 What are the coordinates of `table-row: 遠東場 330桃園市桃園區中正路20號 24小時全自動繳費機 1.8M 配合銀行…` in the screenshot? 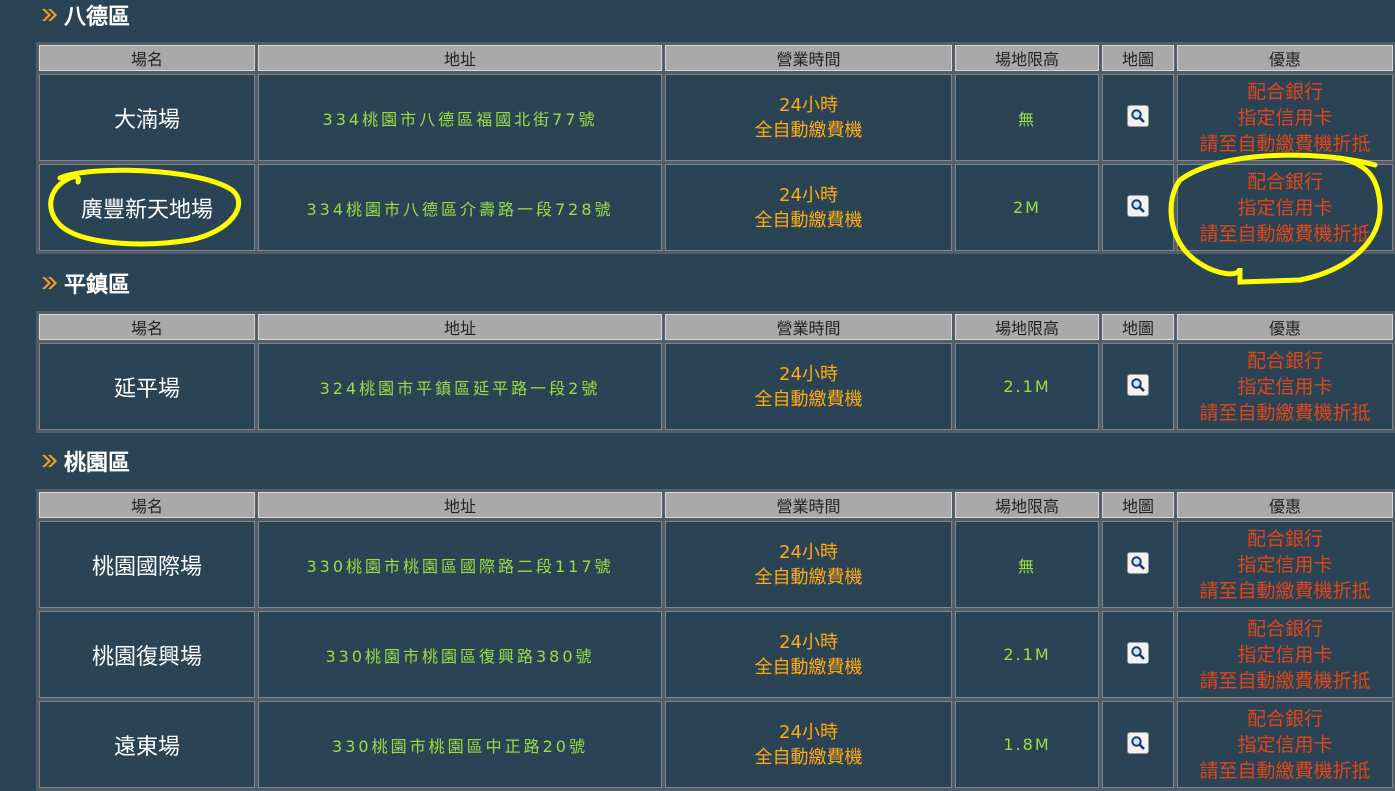 It's located at (716, 744).